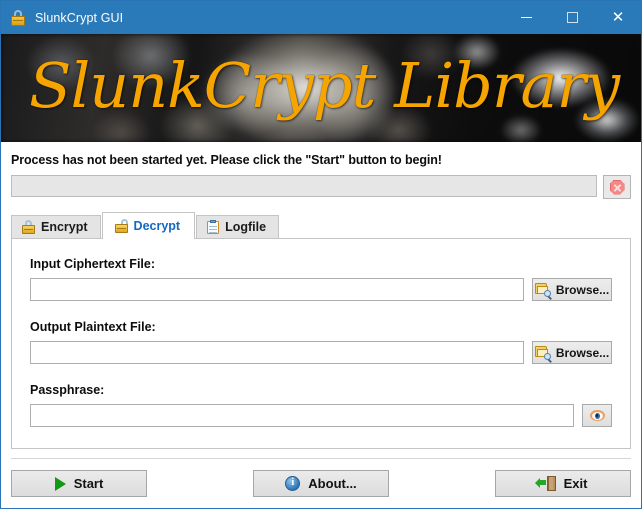 This screenshot has width=642, height=509. What do you see at coordinates (324, 85) in the screenshot?
I see `banner-title: SlunkCrypt Library` at bounding box center [324, 85].